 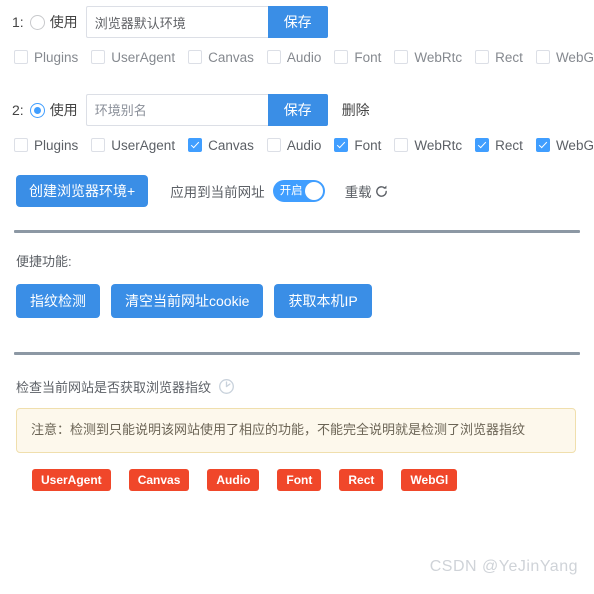 I want to click on checkbox-label-webrtc-2: WebRtc, so click(x=438, y=145).